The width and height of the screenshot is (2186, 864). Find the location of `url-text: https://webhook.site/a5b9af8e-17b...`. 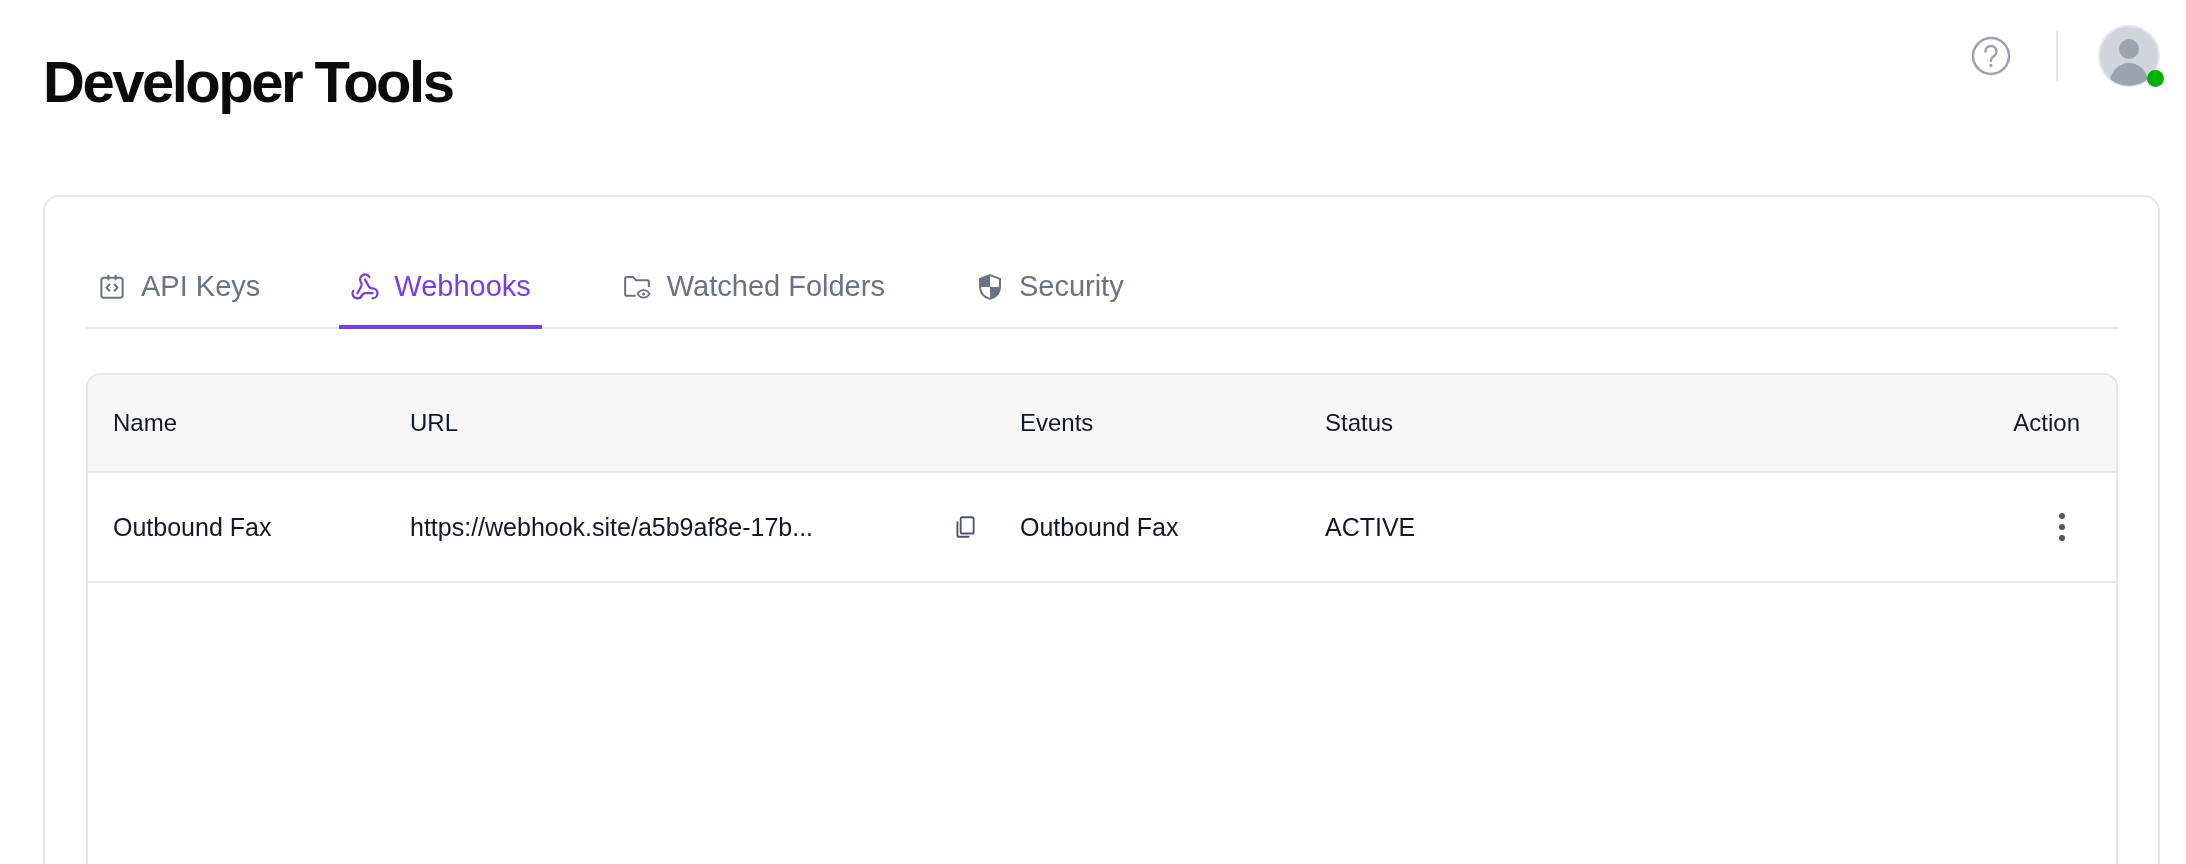

url-text: https://webhook.site/a5b9af8e-17b... is located at coordinates (612, 527).